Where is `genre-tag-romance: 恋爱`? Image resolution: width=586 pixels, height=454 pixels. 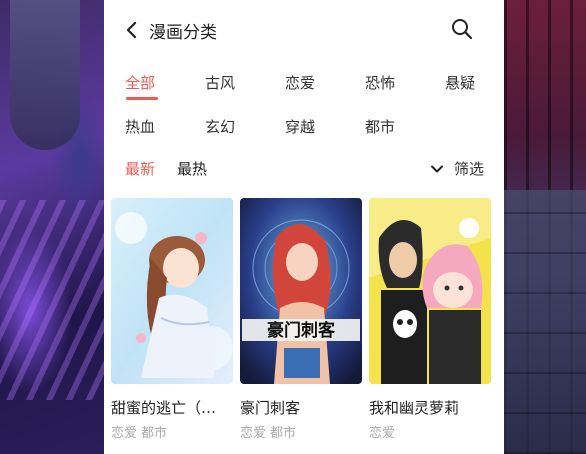 genre-tag-romance: 恋爱 is located at coordinates (300, 82).